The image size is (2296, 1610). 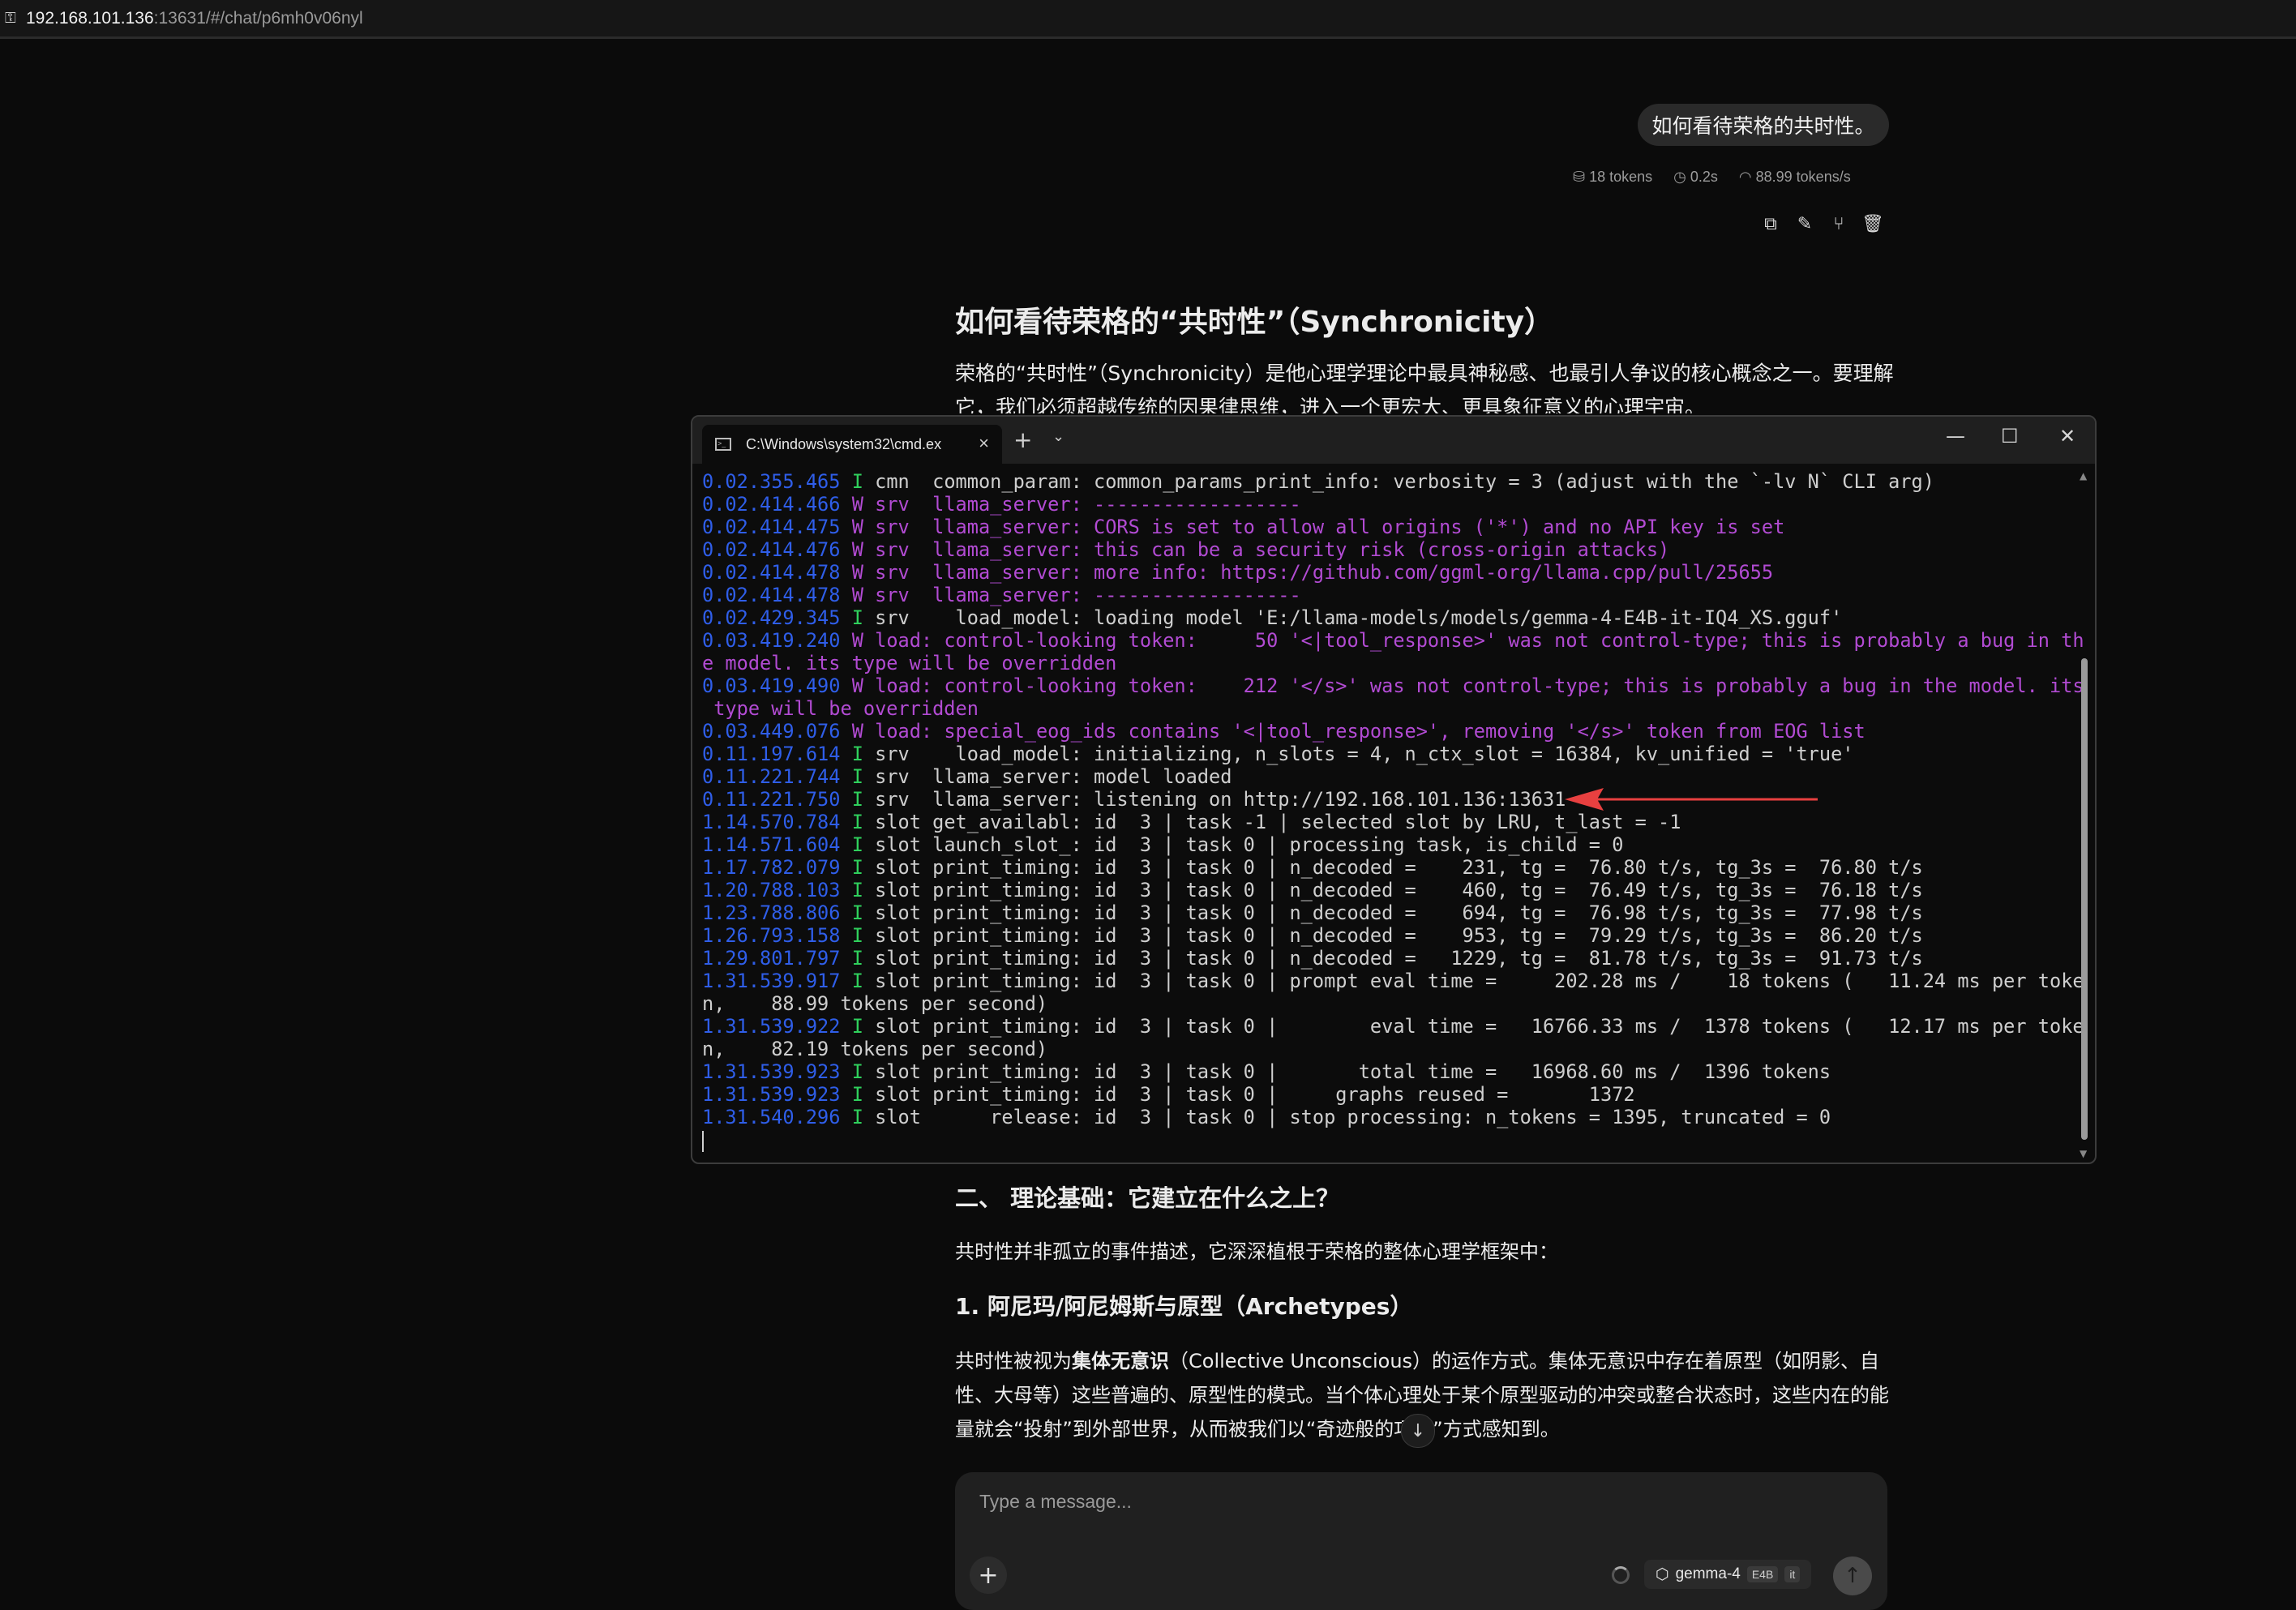 What do you see at coordinates (844, 443) in the screenshot?
I see `terminal-tab-title: C:\Windows\system32\cmd.ex` at bounding box center [844, 443].